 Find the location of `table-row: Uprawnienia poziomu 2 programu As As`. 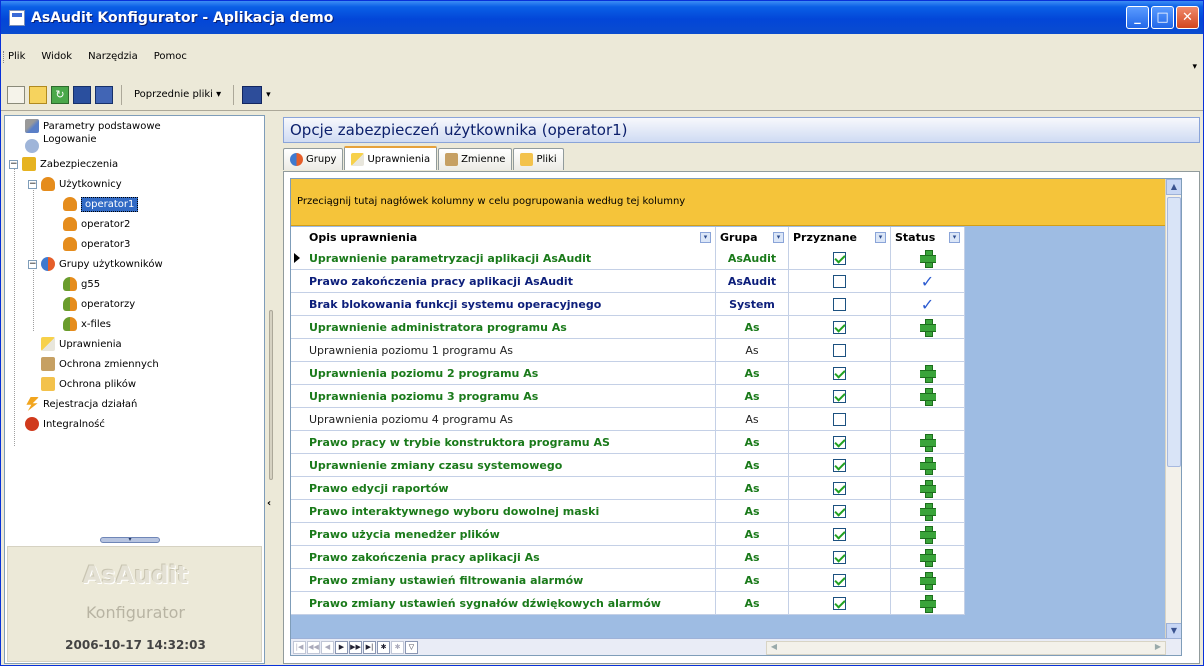

table-row: Uprawnienia poziomu 2 programu As As is located at coordinates (628, 373).